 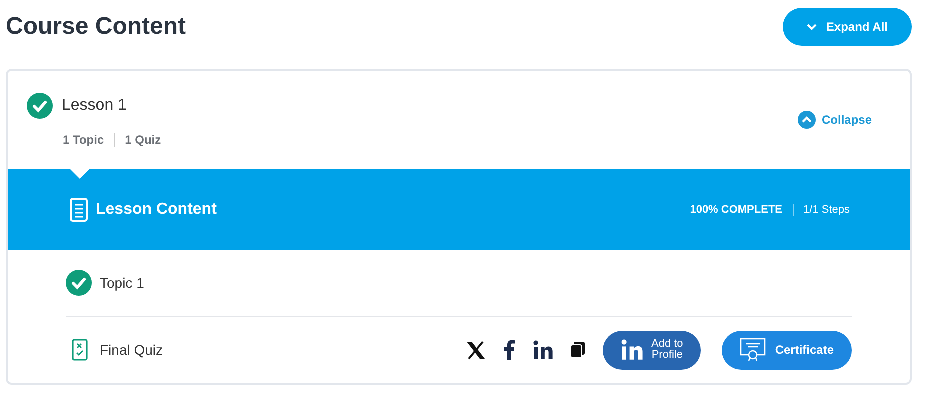 What do you see at coordinates (812, 27) in the screenshot?
I see `chevron-down-icon` at bounding box center [812, 27].